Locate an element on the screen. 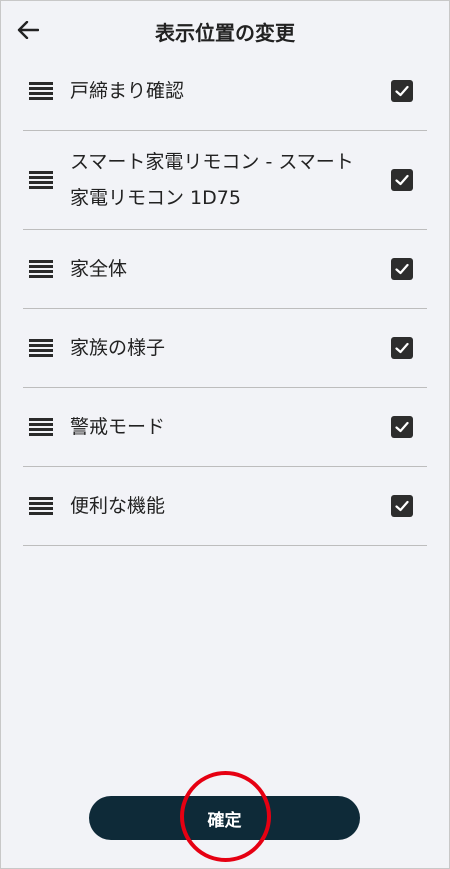 This screenshot has height=869, width=450. header: 表示位置の変更 is located at coordinates (225, 30).